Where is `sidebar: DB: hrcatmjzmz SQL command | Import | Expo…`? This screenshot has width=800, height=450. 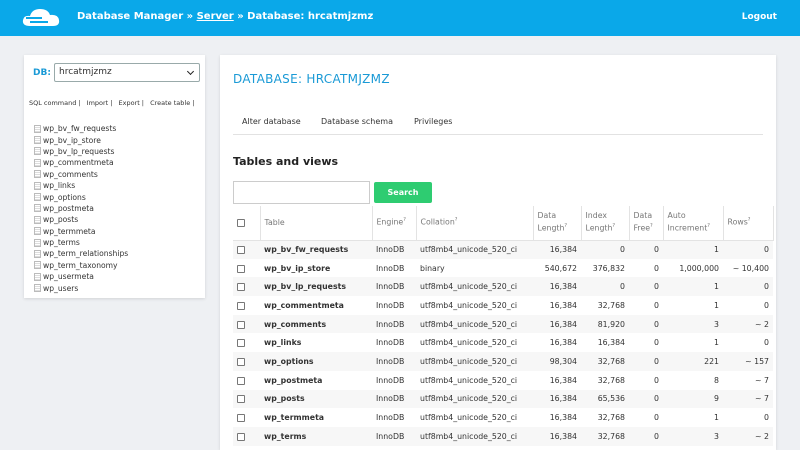
sidebar: DB: hrcatmjzmz SQL command | Import | Expo… is located at coordinates (114, 176).